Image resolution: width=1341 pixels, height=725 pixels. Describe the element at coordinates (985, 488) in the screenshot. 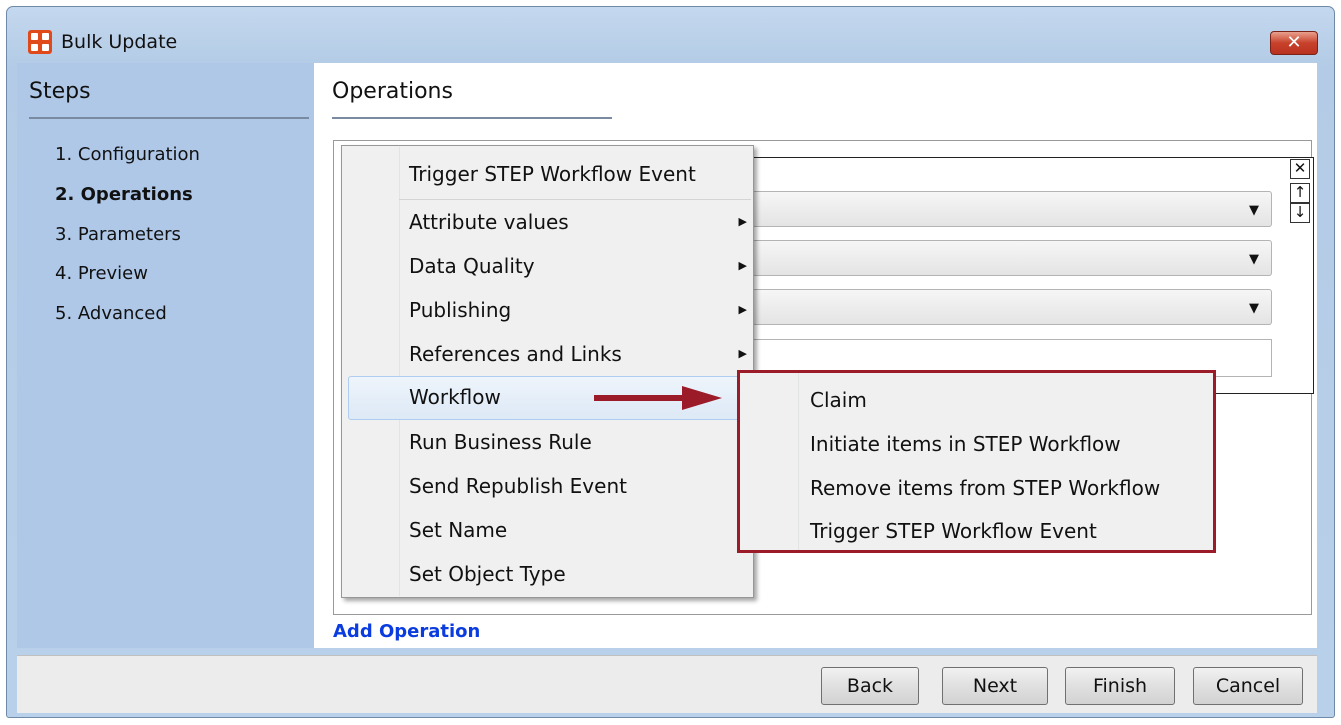

I see `submenu-item-remove-items: Remove items from STEP Workflow` at that location.